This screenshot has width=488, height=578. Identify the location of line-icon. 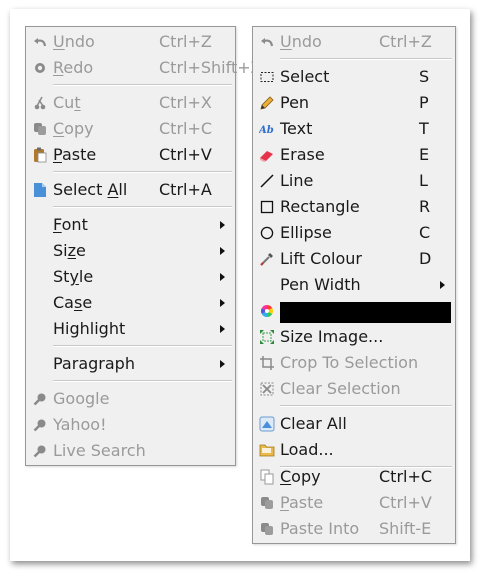
(267, 181).